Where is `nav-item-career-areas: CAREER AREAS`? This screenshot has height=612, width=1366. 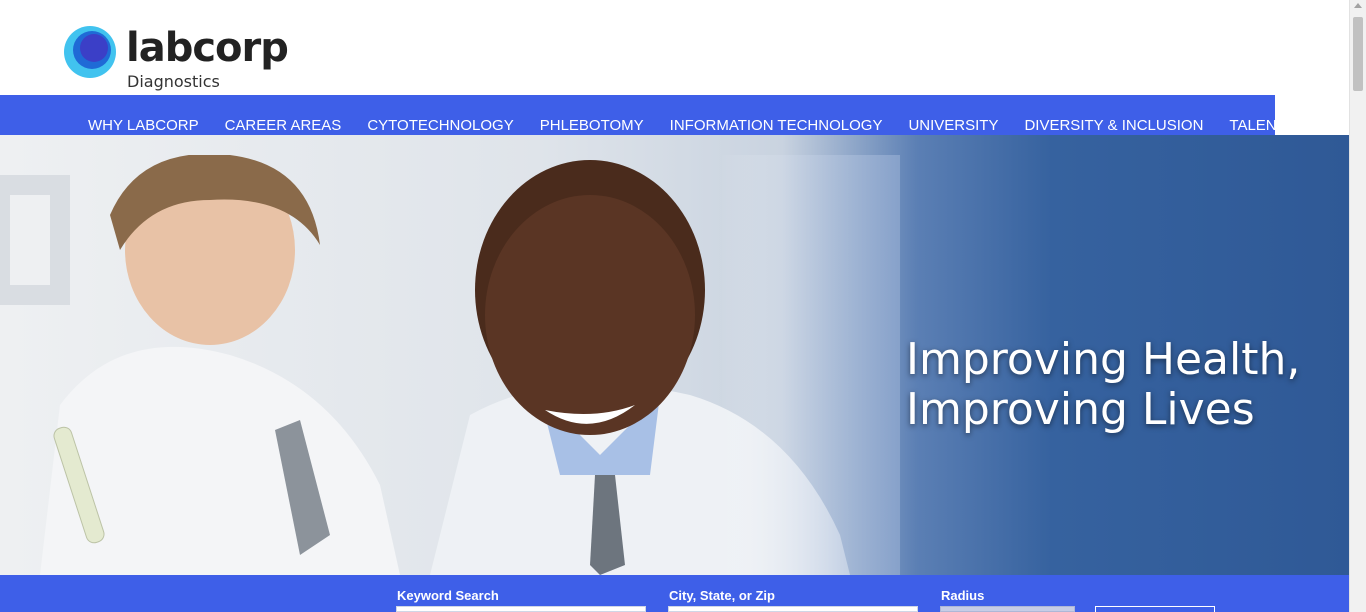 nav-item-career-areas: CAREER AREAS is located at coordinates (283, 125).